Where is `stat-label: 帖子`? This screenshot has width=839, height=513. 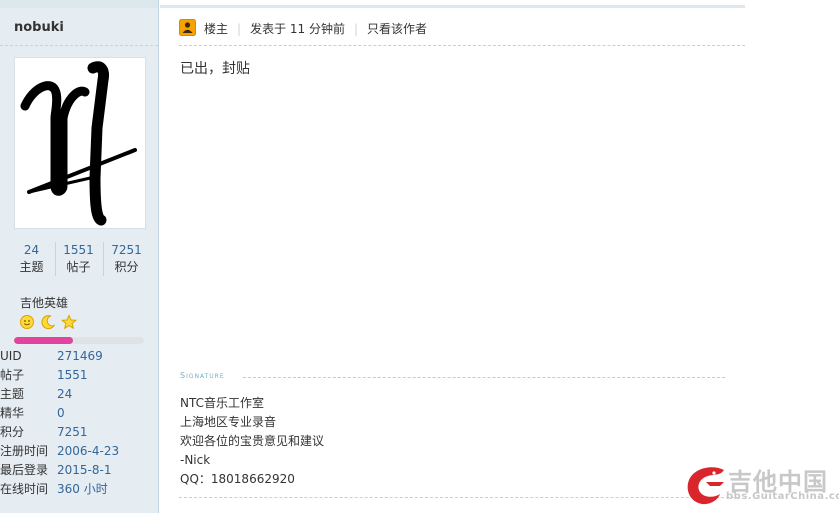
stat-label: 帖子 is located at coordinates (78, 267).